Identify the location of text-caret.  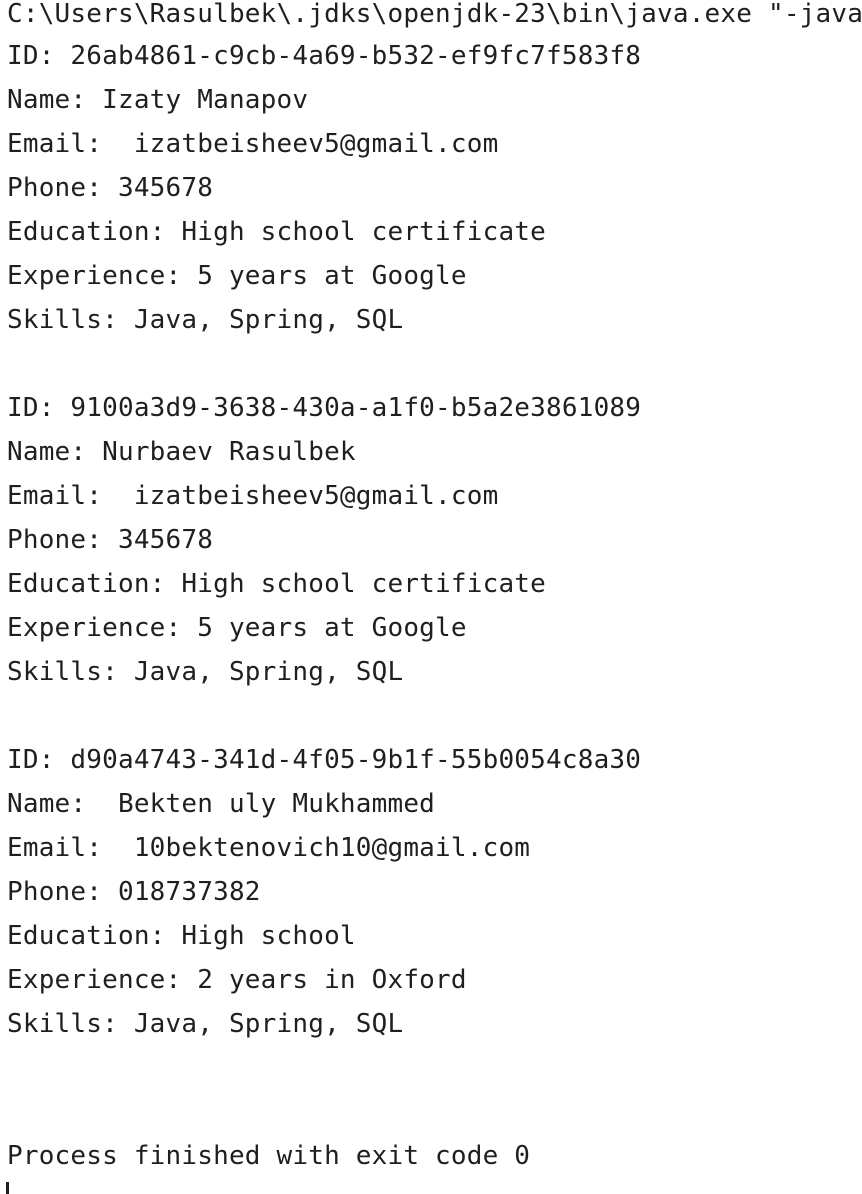
(7, 1188).